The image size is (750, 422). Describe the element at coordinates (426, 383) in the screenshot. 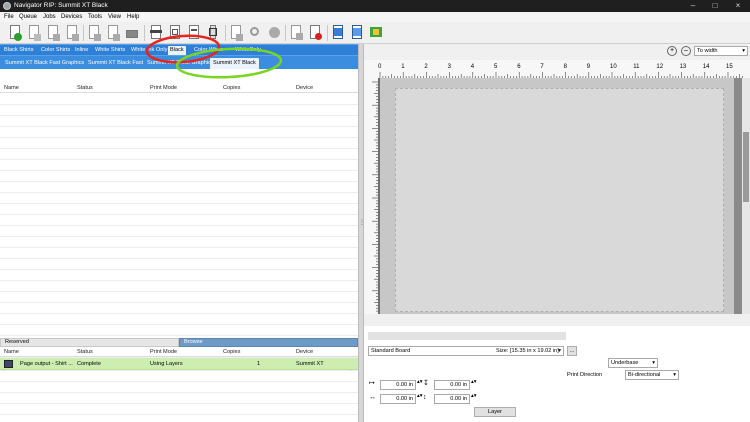

I see `height-offset-icon: ↧` at that location.